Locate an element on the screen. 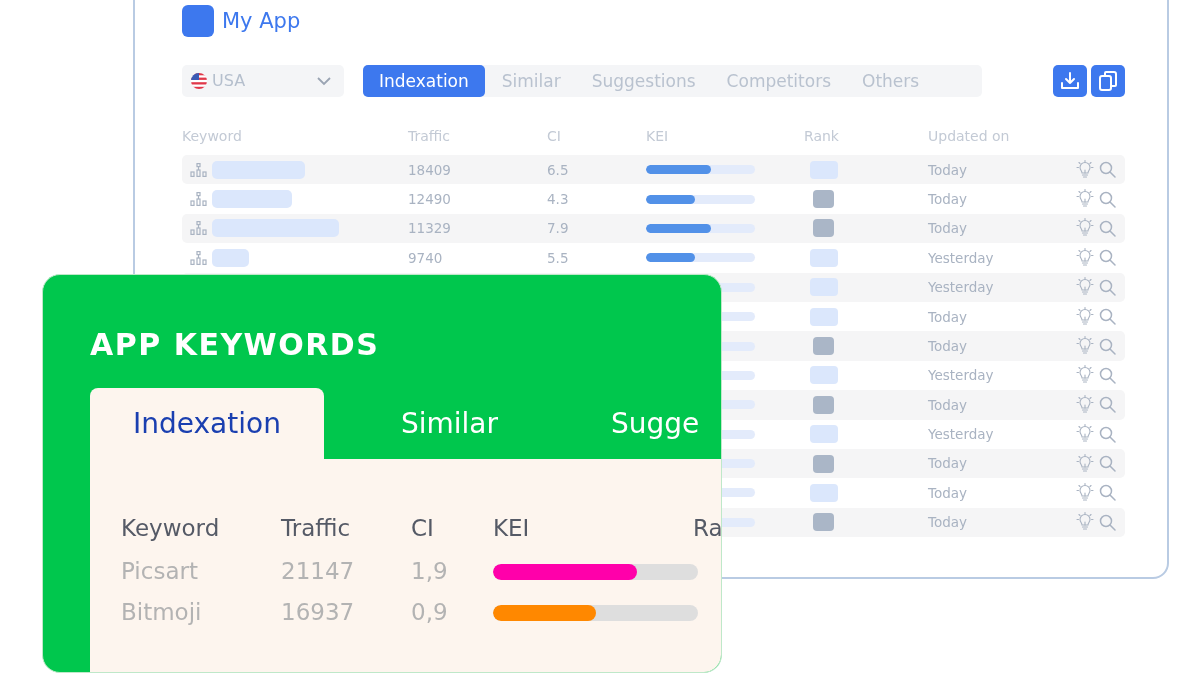  table-cell-text: Picsart is located at coordinates (160, 572).